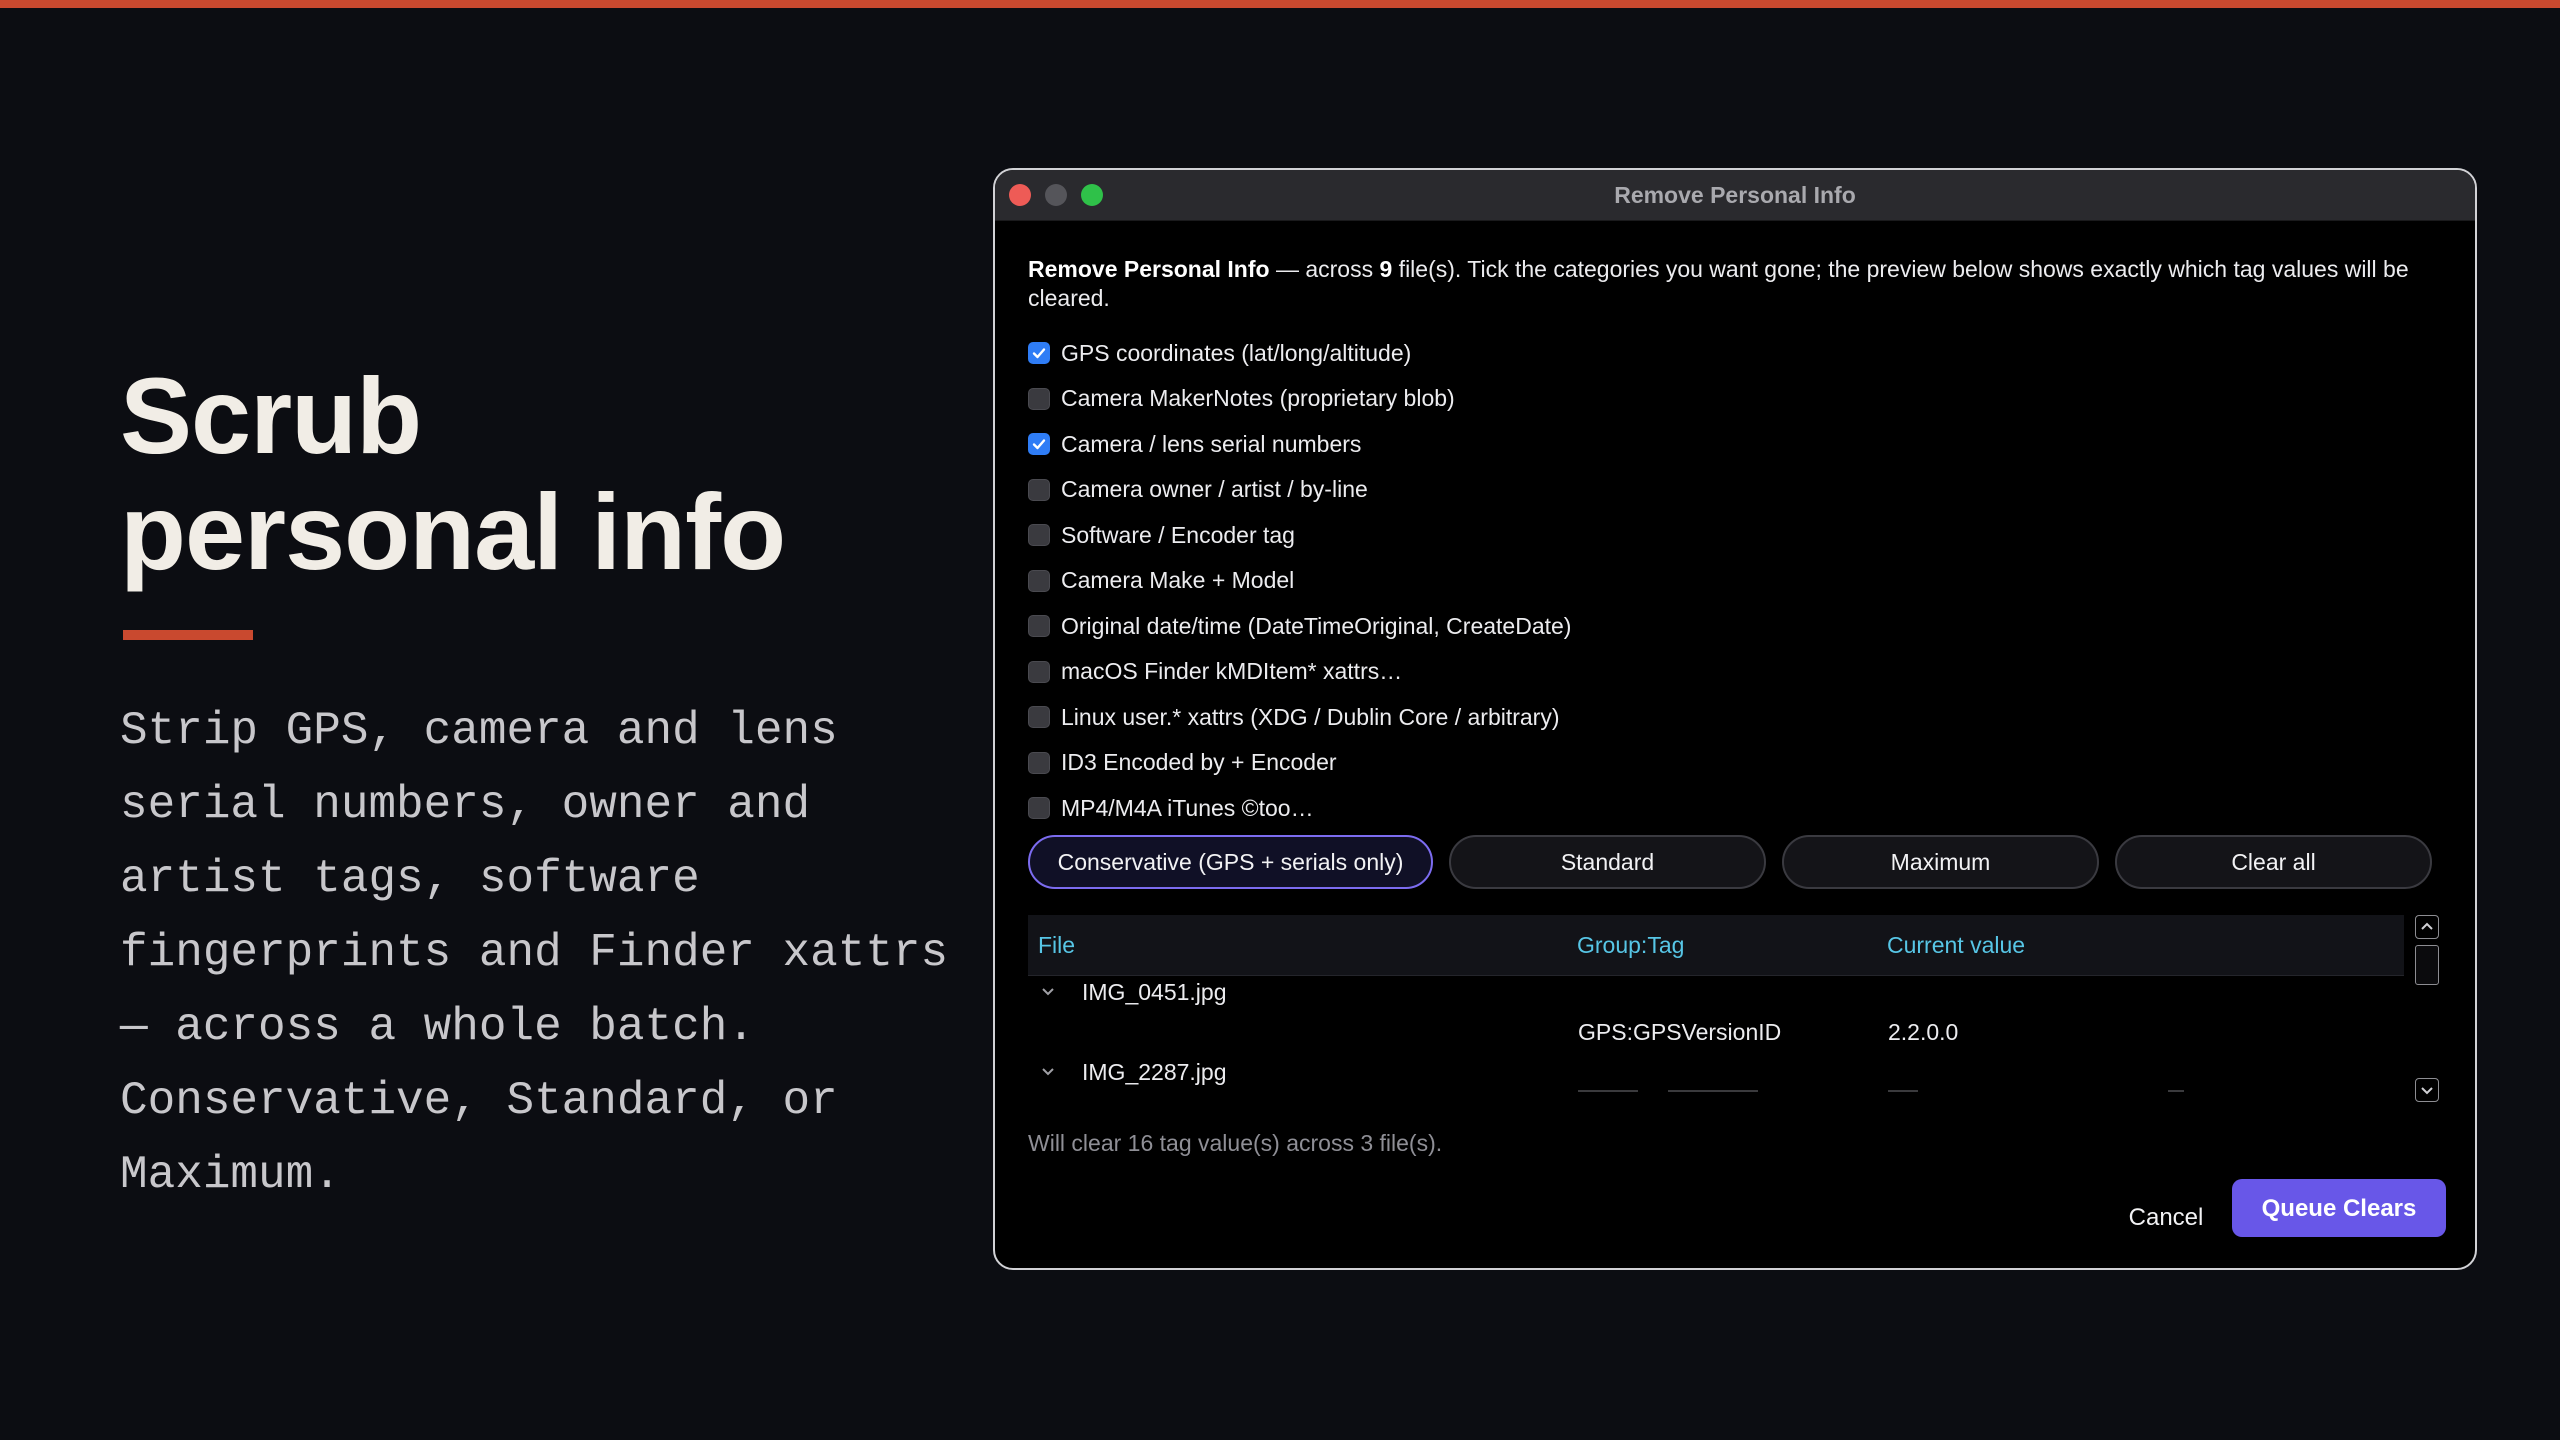  Describe the element at coordinates (1280, 4) in the screenshot. I see `accent-top-bar` at that location.